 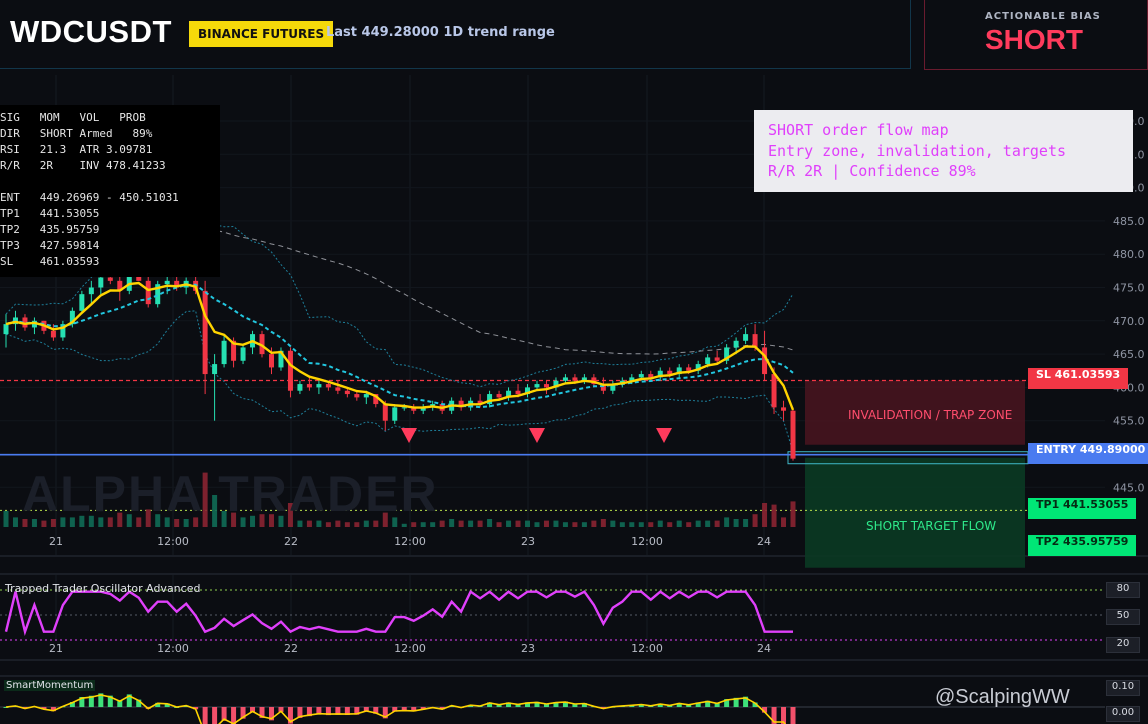 I want to click on annotation-line: R/R 2R | Confidence 89%, so click(x=872, y=171).